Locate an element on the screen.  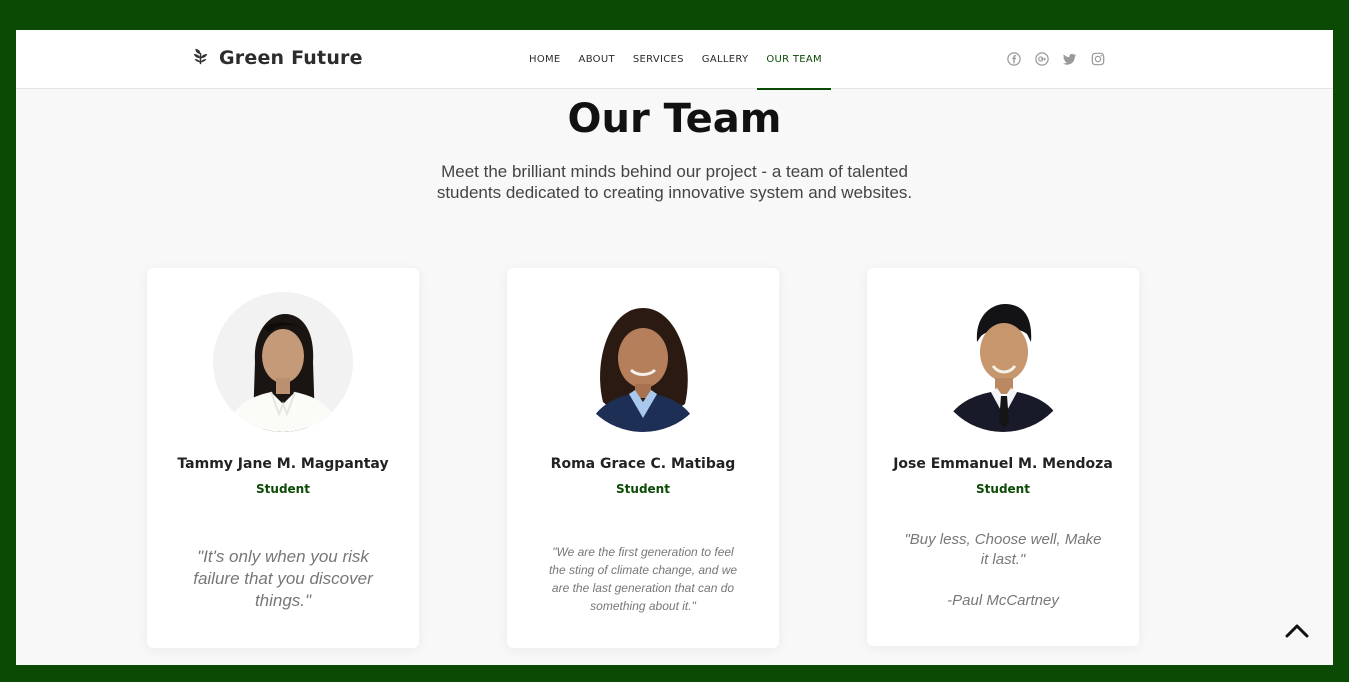
brand-name: Green Future is located at coordinates (291, 58).